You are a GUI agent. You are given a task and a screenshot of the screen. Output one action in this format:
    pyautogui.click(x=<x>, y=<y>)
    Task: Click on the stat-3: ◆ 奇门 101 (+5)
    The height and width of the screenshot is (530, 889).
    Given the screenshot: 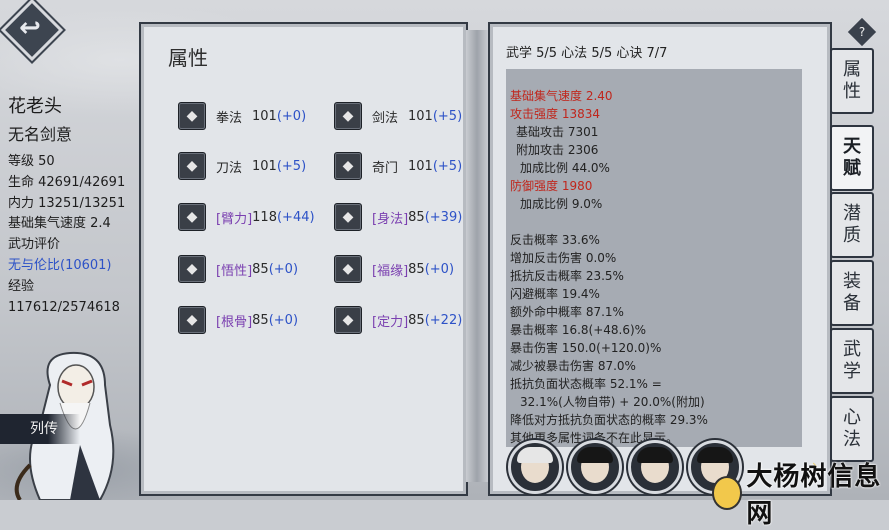 What is the action you would take?
    pyautogui.click(x=398, y=166)
    